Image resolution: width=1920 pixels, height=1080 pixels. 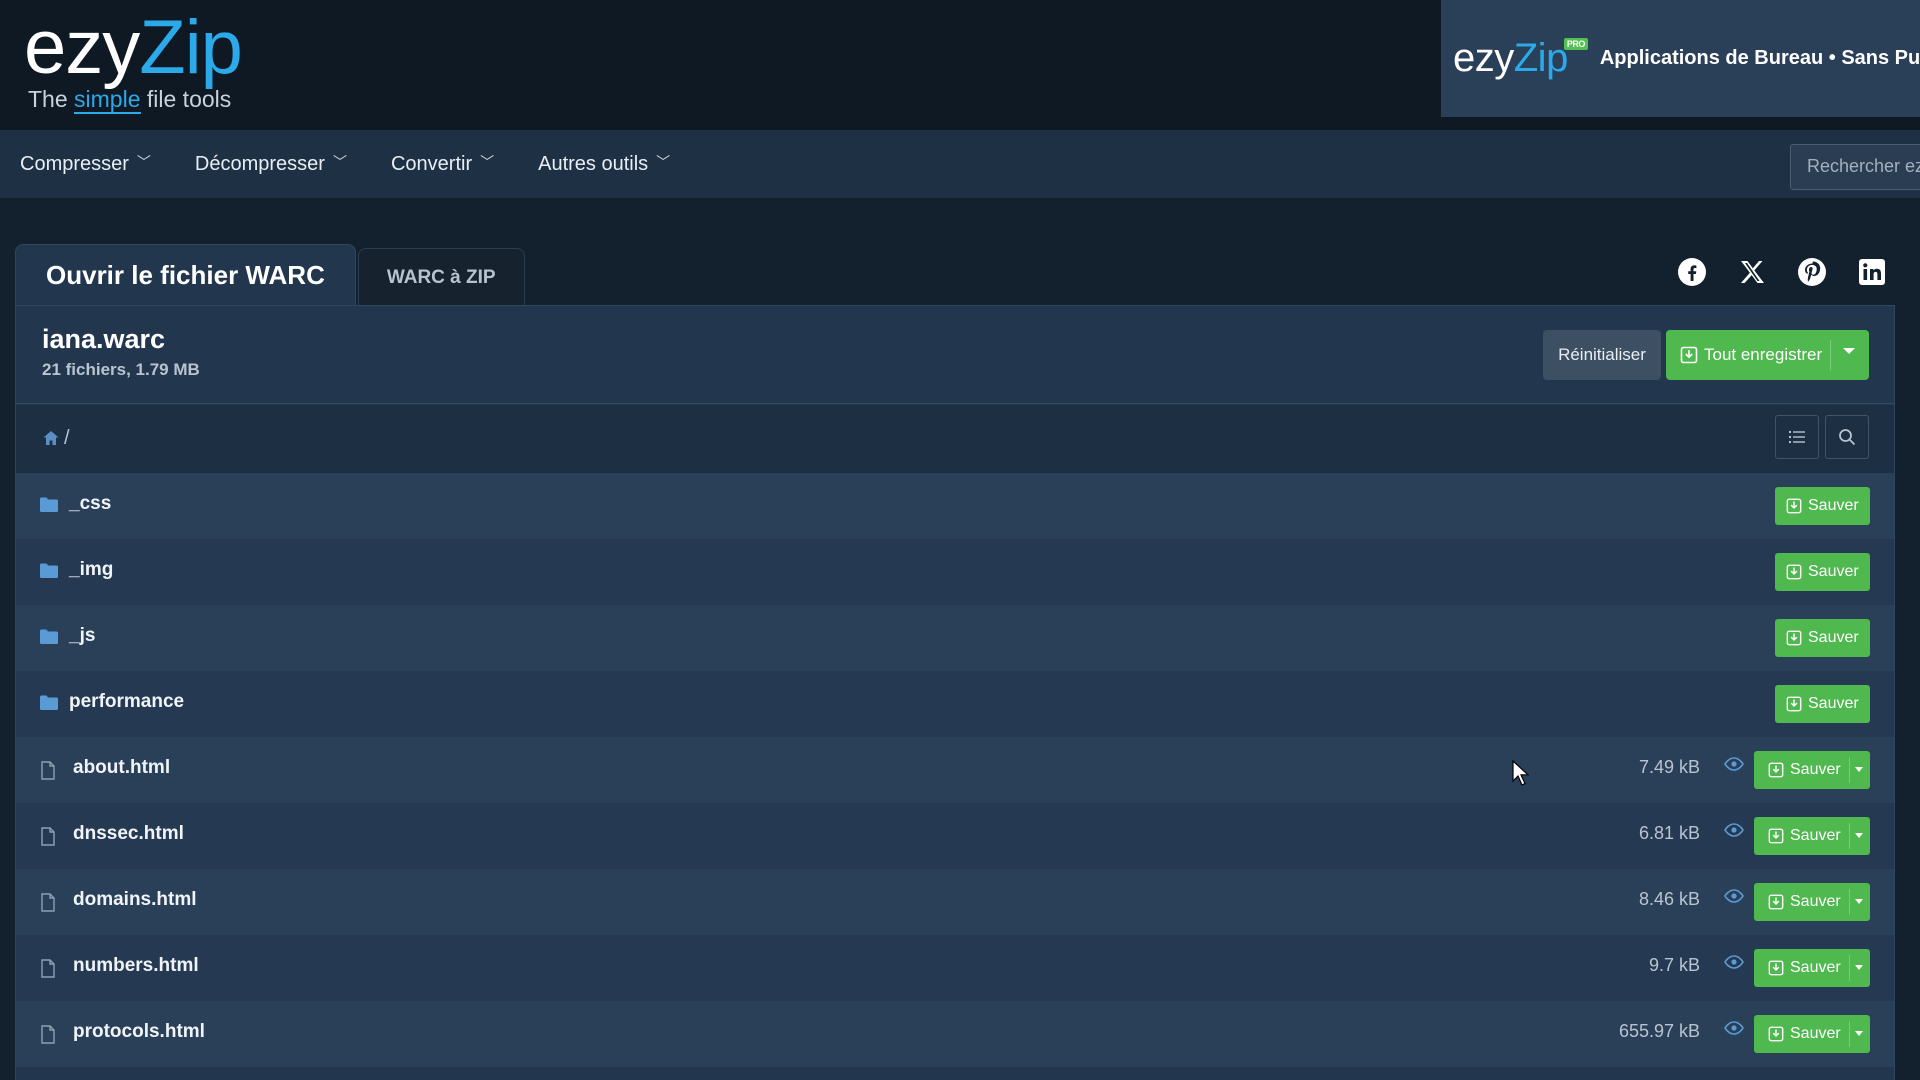 I want to click on facebook-icon, so click(x=1692, y=272).